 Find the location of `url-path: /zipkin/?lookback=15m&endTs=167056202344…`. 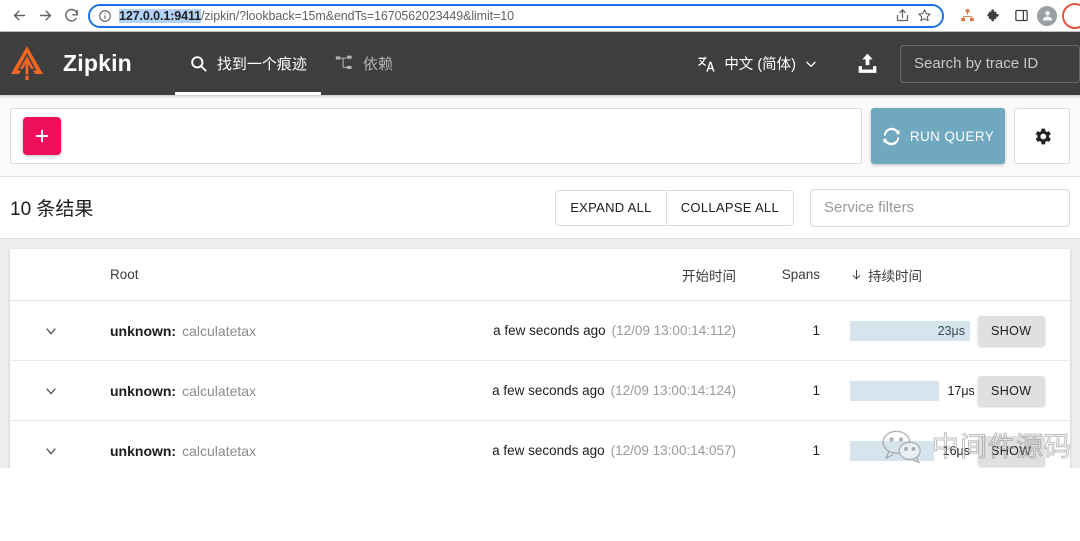

url-path: /zipkin/?lookback=15m&endTs=167056202344… is located at coordinates (357, 15).